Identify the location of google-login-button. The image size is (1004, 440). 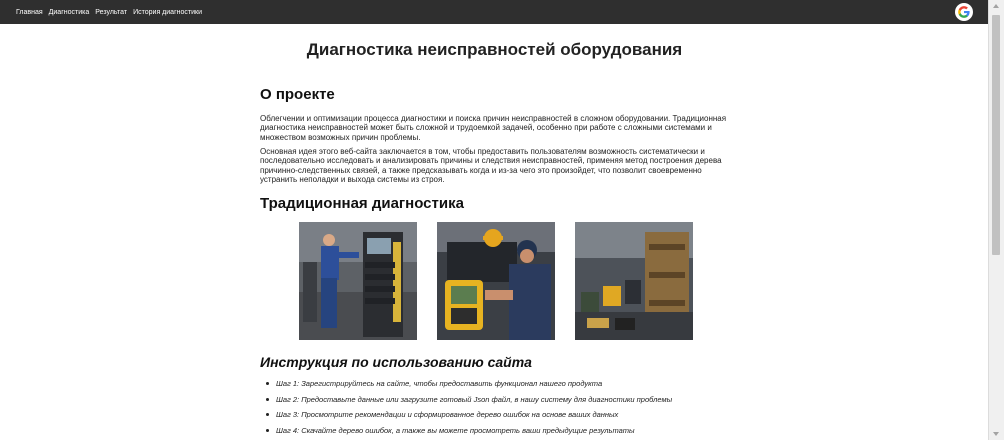
(964, 12).